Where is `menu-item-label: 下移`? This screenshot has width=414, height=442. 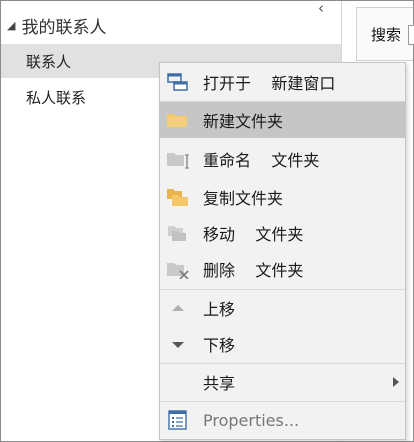 menu-item-label: 下移 is located at coordinates (219, 345).